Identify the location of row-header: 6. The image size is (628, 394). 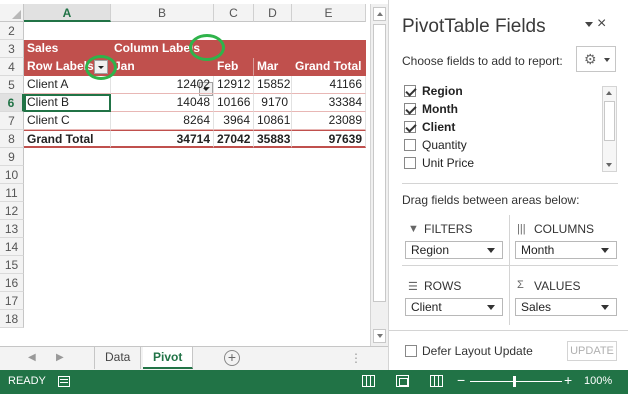
(12, 103).